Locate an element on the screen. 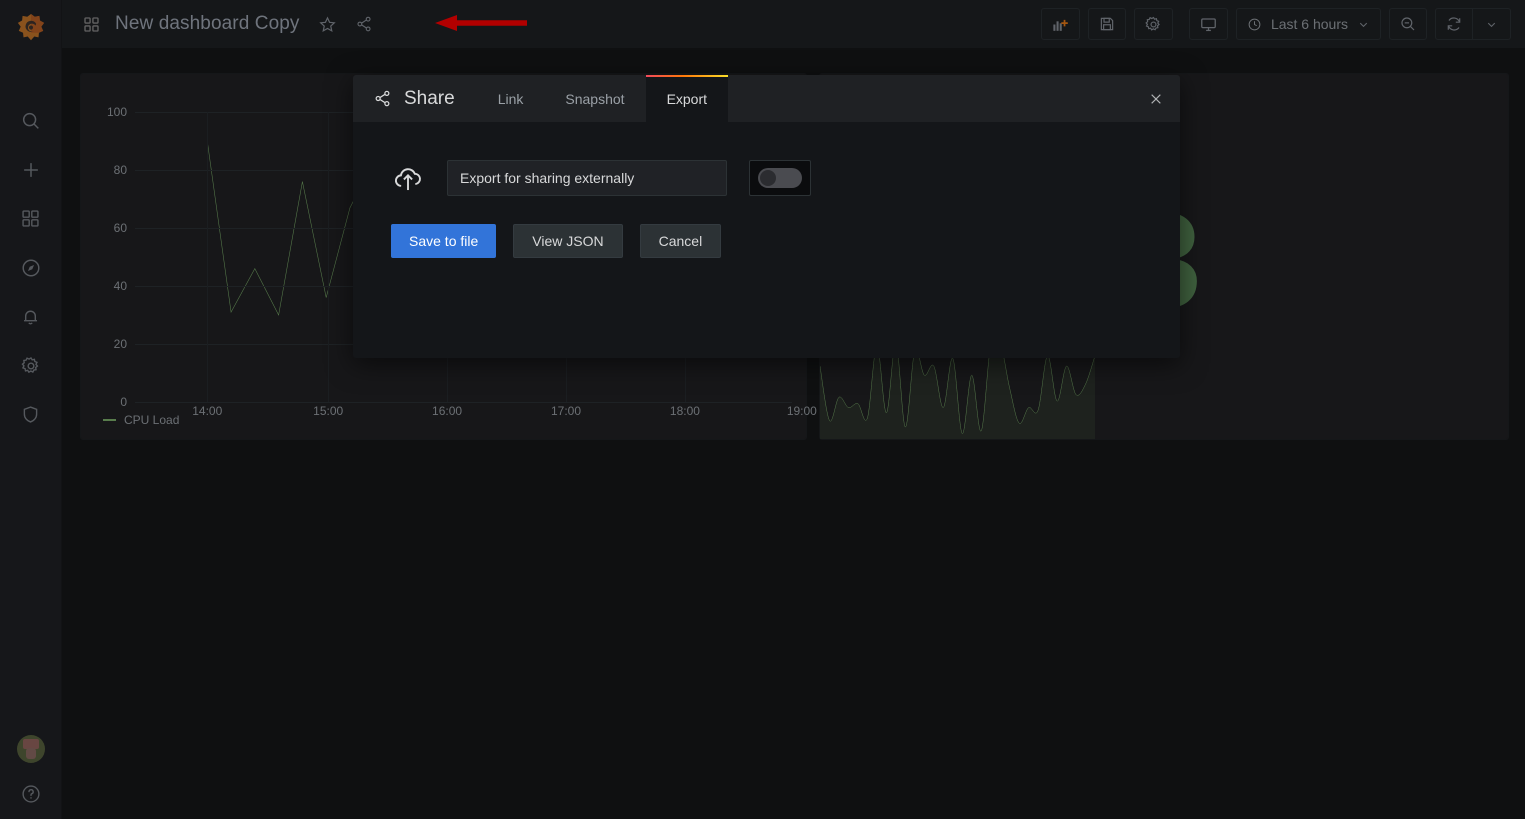 This screenshot has width=1525, height=819. view-json-button: View JSON is located at coordinates (568, 241).